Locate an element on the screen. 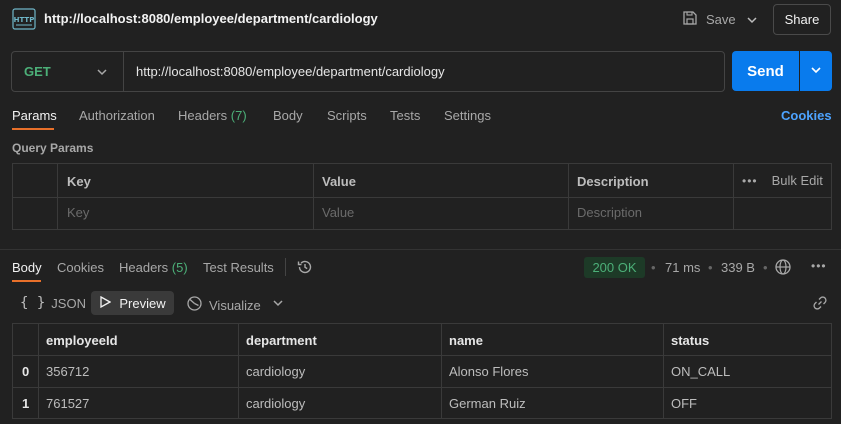  json-mode-button: { } JSON is located at coordinates (53, 303).